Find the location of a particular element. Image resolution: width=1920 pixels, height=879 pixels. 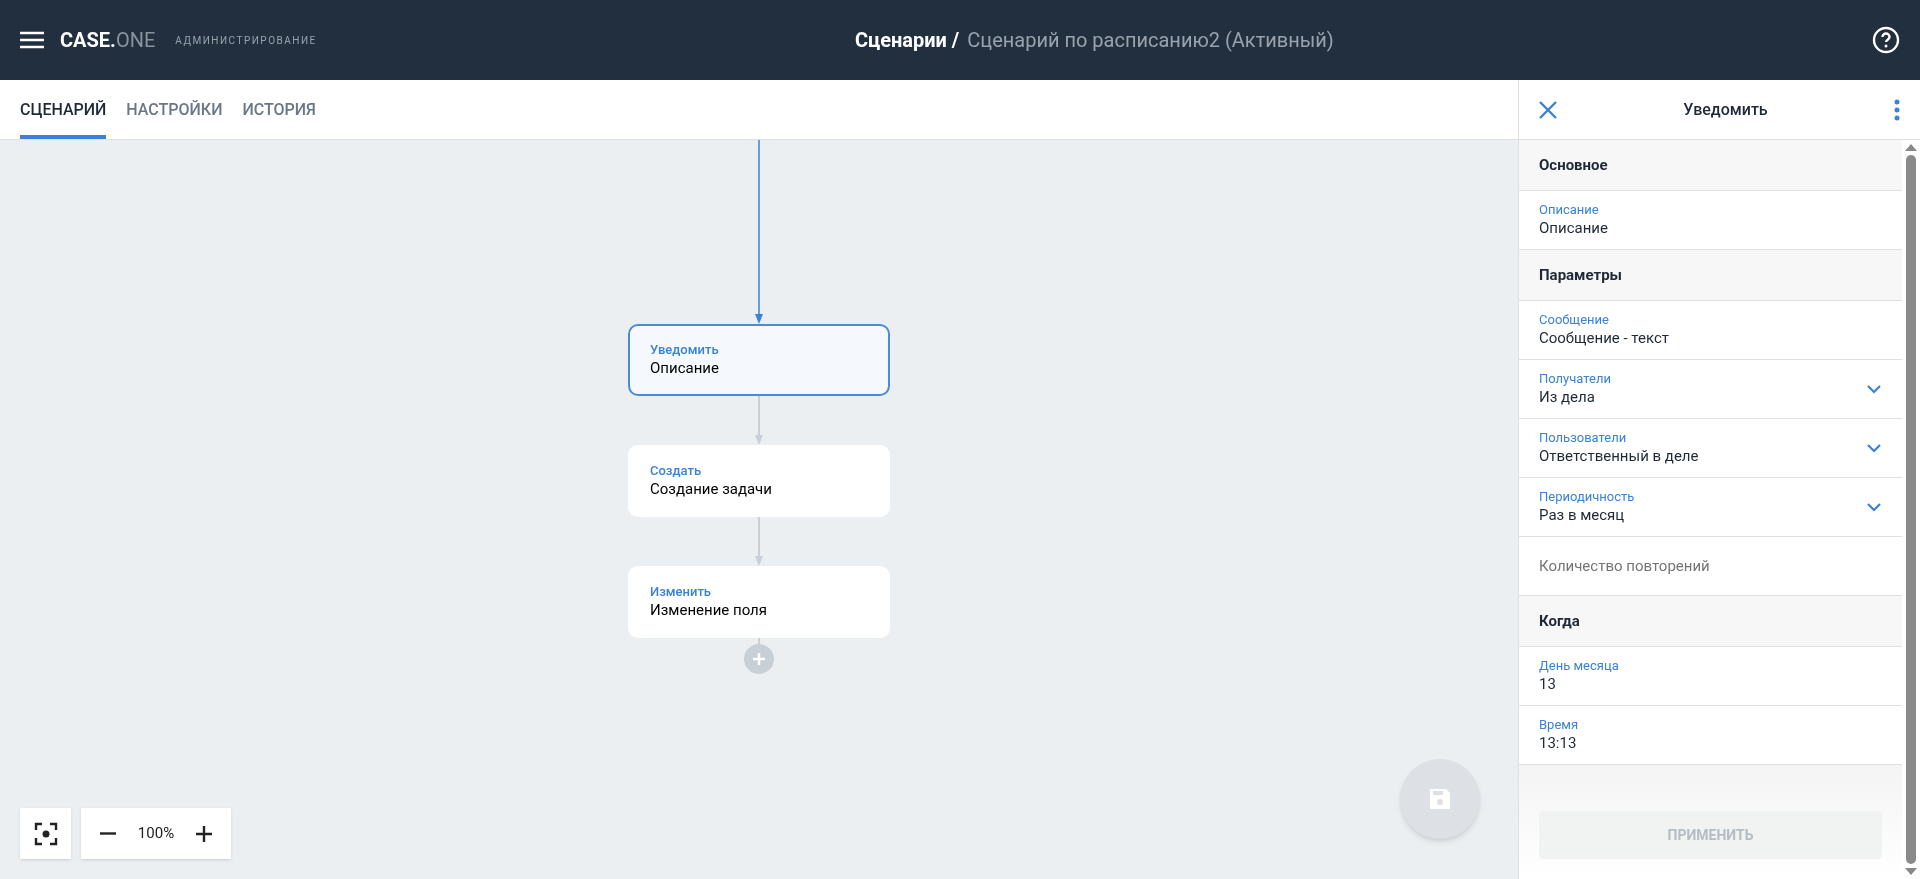

field-value: Из дела is located at coordinates (1567, 397).